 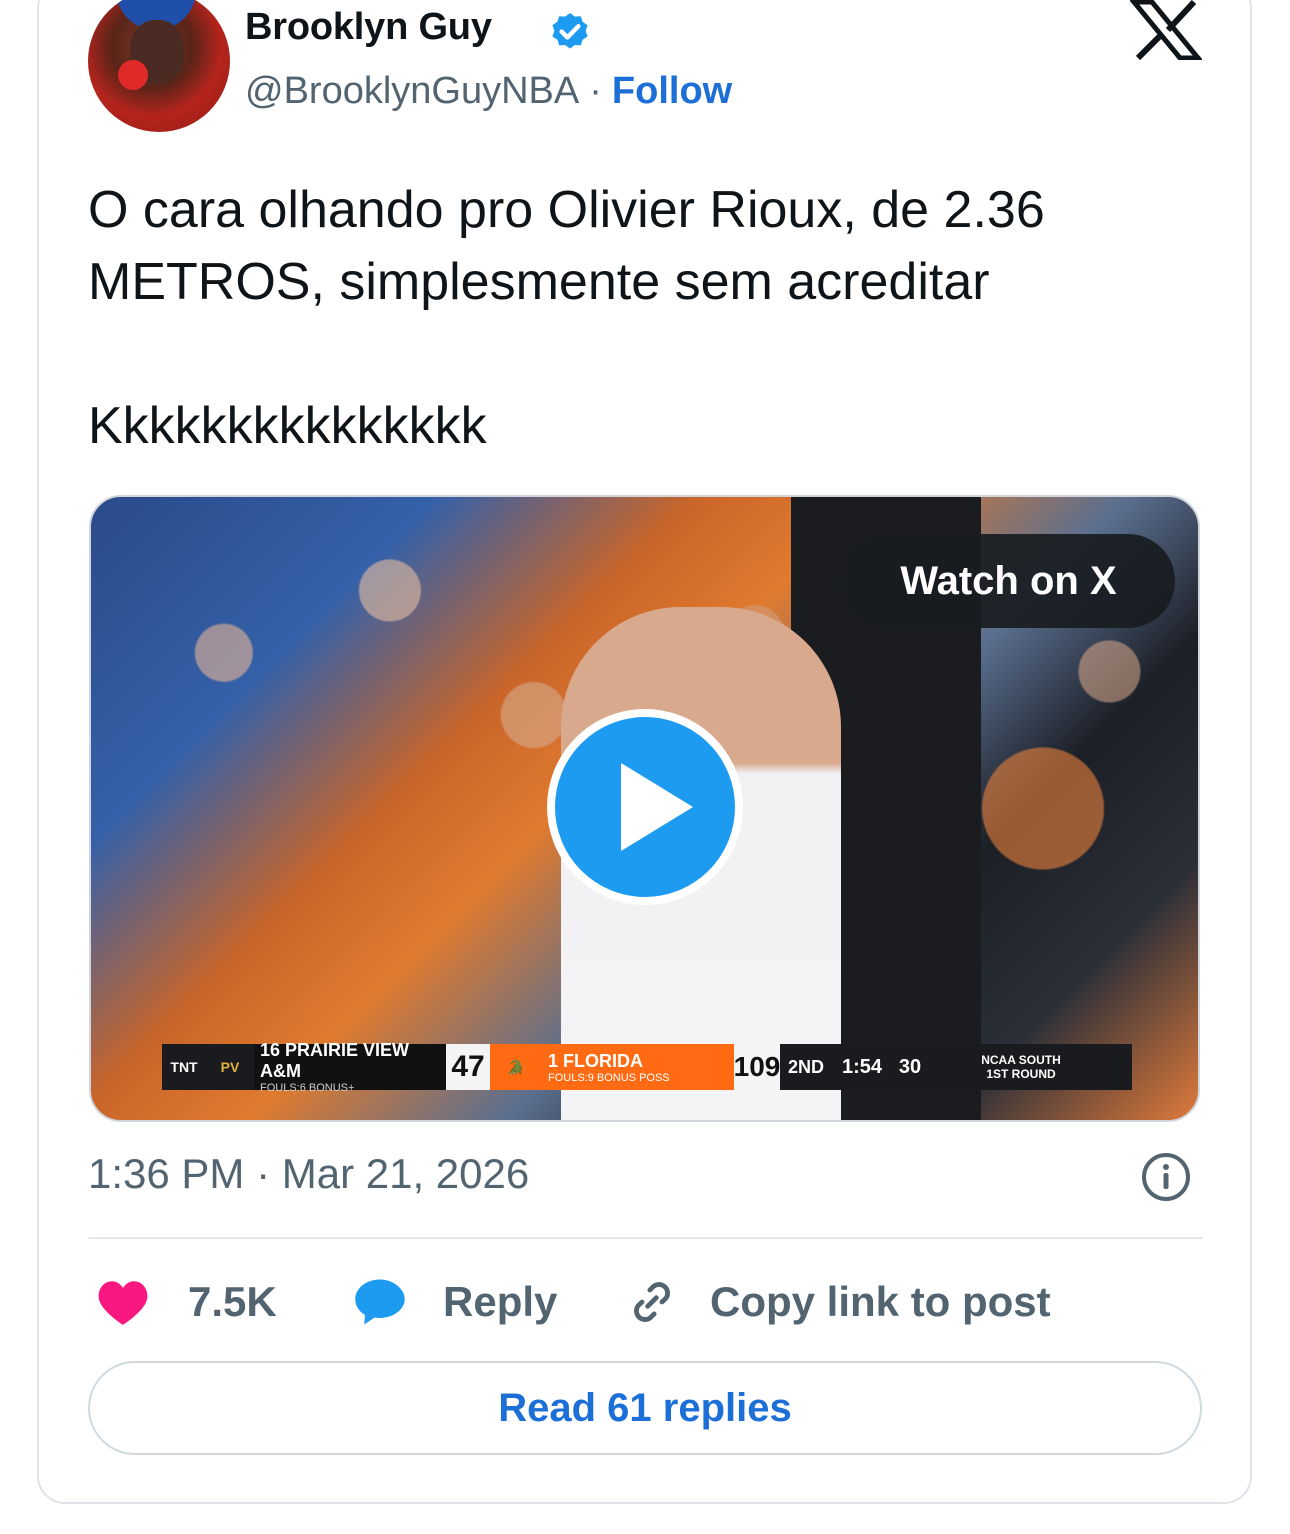 What do you see at coordinates (308, 1174) in the screenshot?
I see `post-timestamp: 1:36 PM · Mar 21, 2026` at bounding box center [308, 1174].